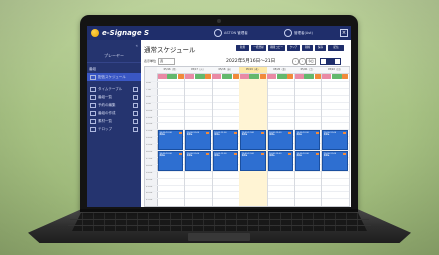 The image size is (439, 255). I want to click on sidebar-item-label: 番組の作成, so click(107, 112).